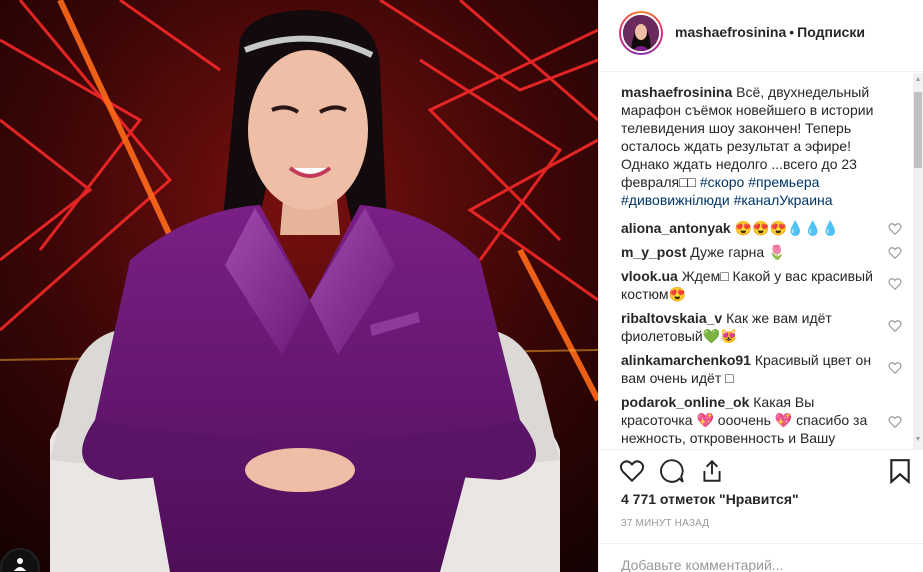  What do you see at coordinates (672, 471) in the screenshot?
I see `comment-icon` at bounding box center [672, 471].